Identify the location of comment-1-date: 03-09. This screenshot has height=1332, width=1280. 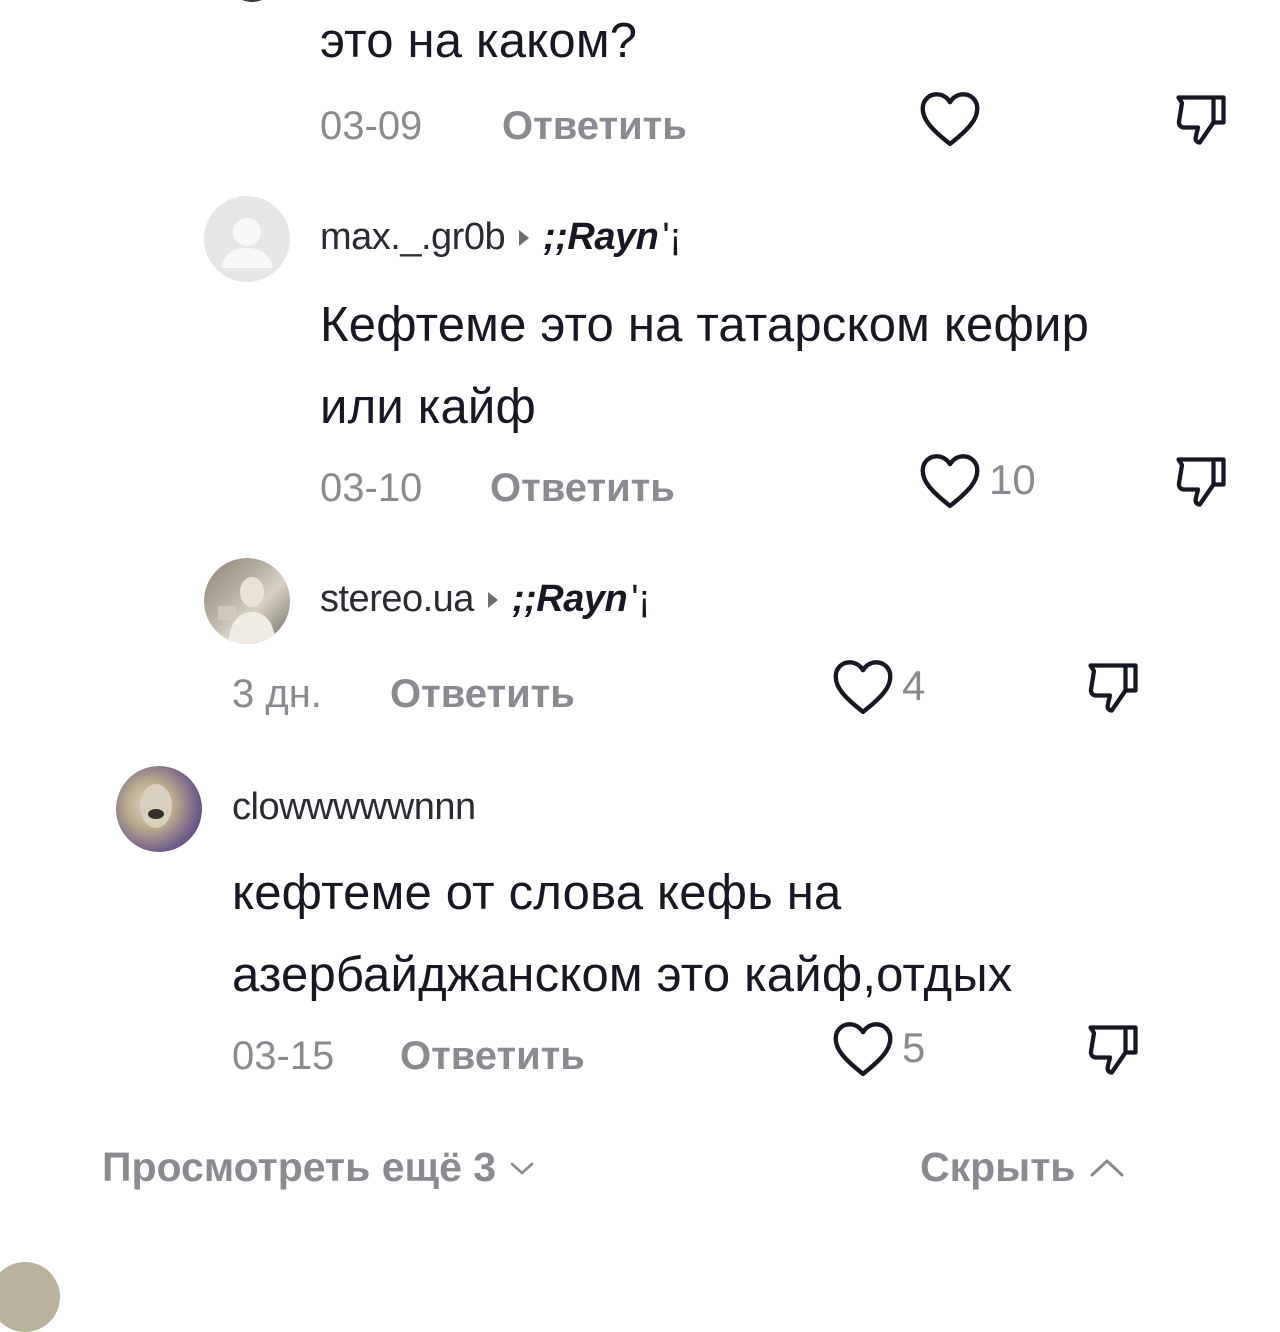
(371, 126).